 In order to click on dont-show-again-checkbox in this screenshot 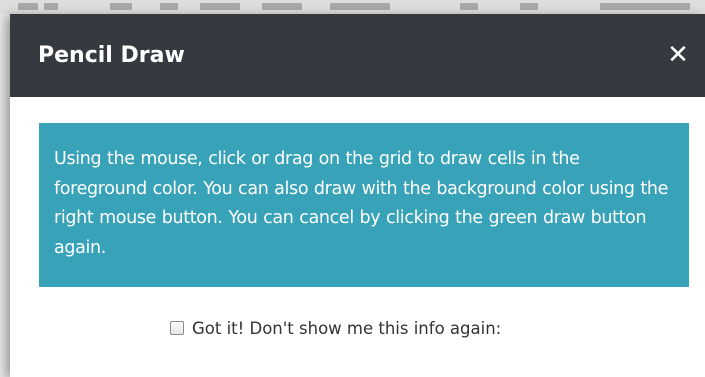, I will do `click(177, 328)`.